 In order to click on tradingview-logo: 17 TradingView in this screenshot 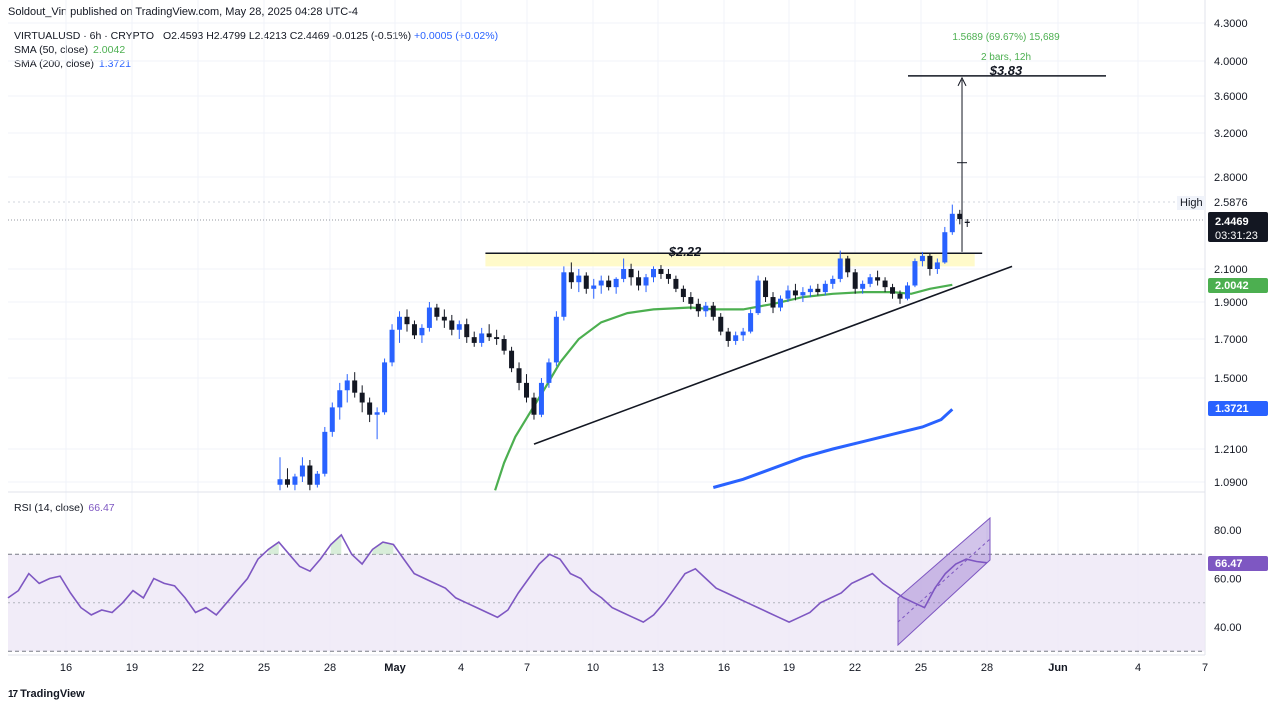, I will do `click(46, 694)`.